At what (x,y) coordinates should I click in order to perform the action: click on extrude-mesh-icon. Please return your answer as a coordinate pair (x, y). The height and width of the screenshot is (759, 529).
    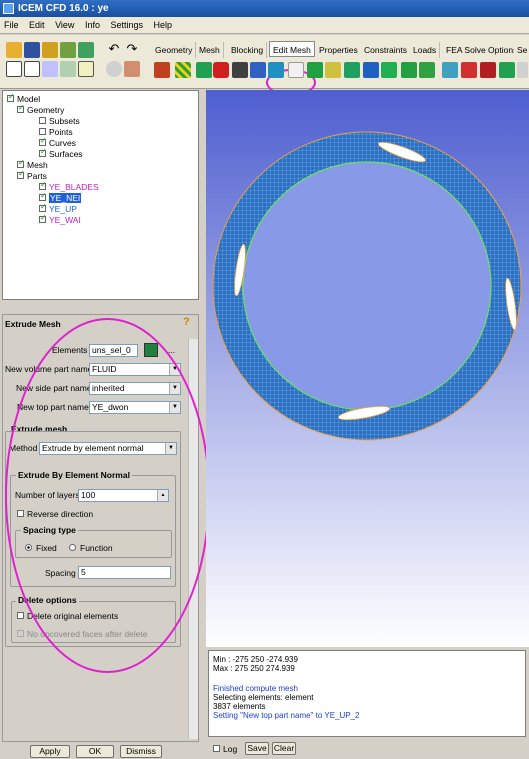
    Looking at the image, I should click on (183, 70).